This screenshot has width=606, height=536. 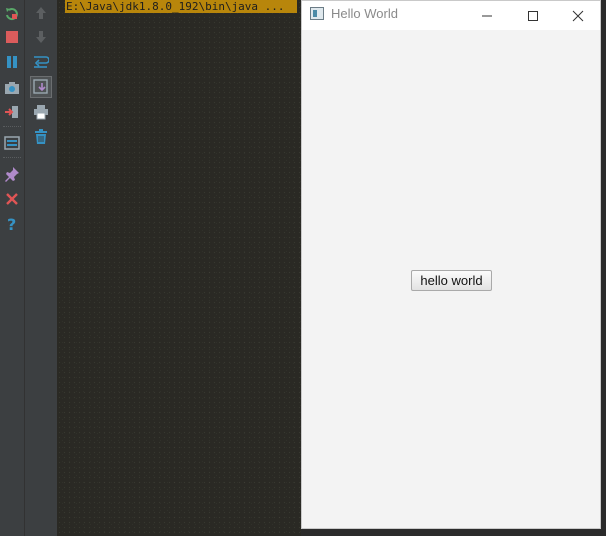 What do you see at coordinates (41, 137) in the screenshot?
I see `trash-icon` at bounding box center [41, 137].